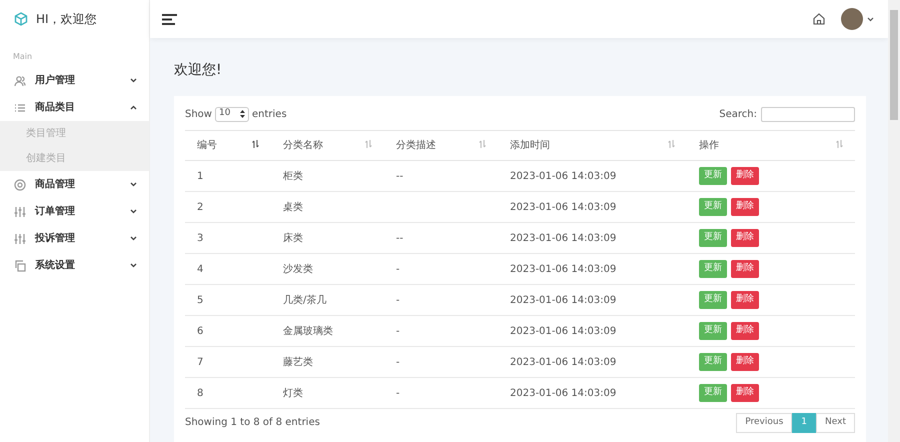 Image resolution: width=900 pixels, height=442 pixels. I want to click on sort-arrows-icon, so click(242, 114).